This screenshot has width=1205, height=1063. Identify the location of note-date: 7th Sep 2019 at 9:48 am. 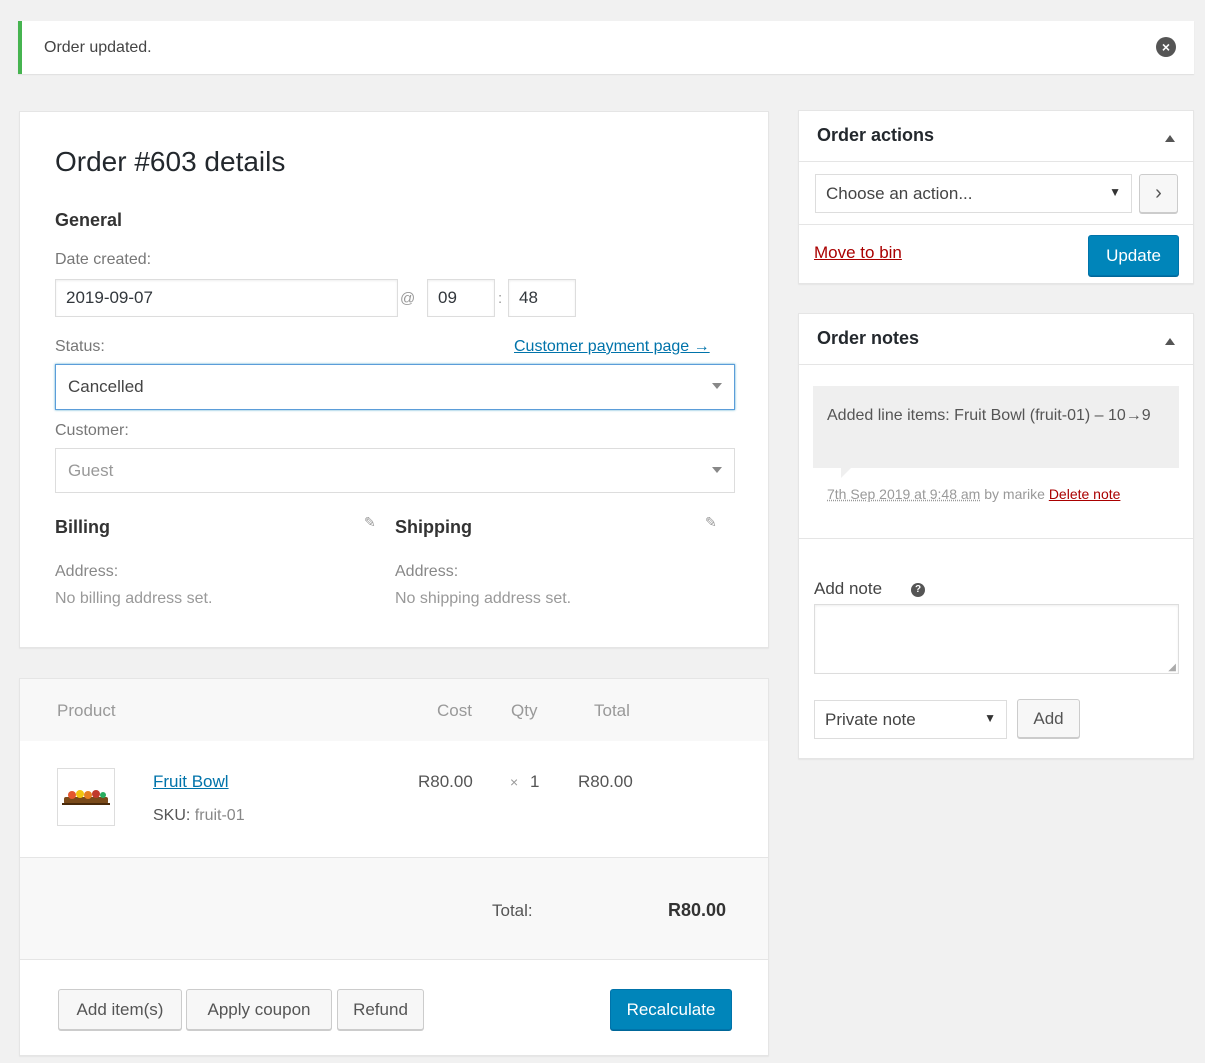
(904, 494).